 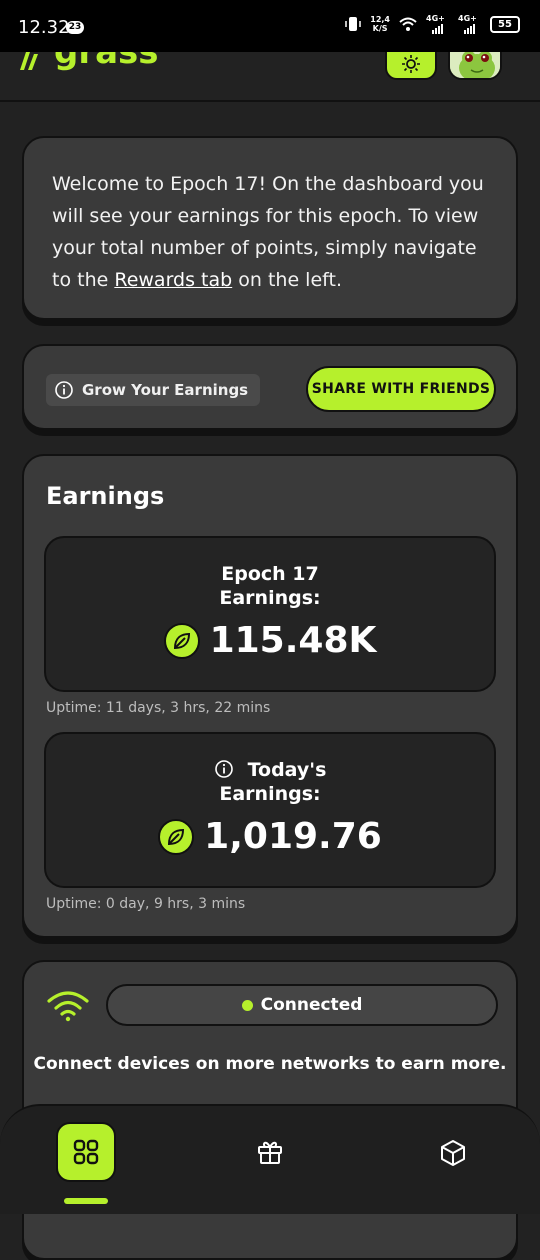 I want to click on epoch-earnings-amount: 115.48K, so click(x=293, y=640).